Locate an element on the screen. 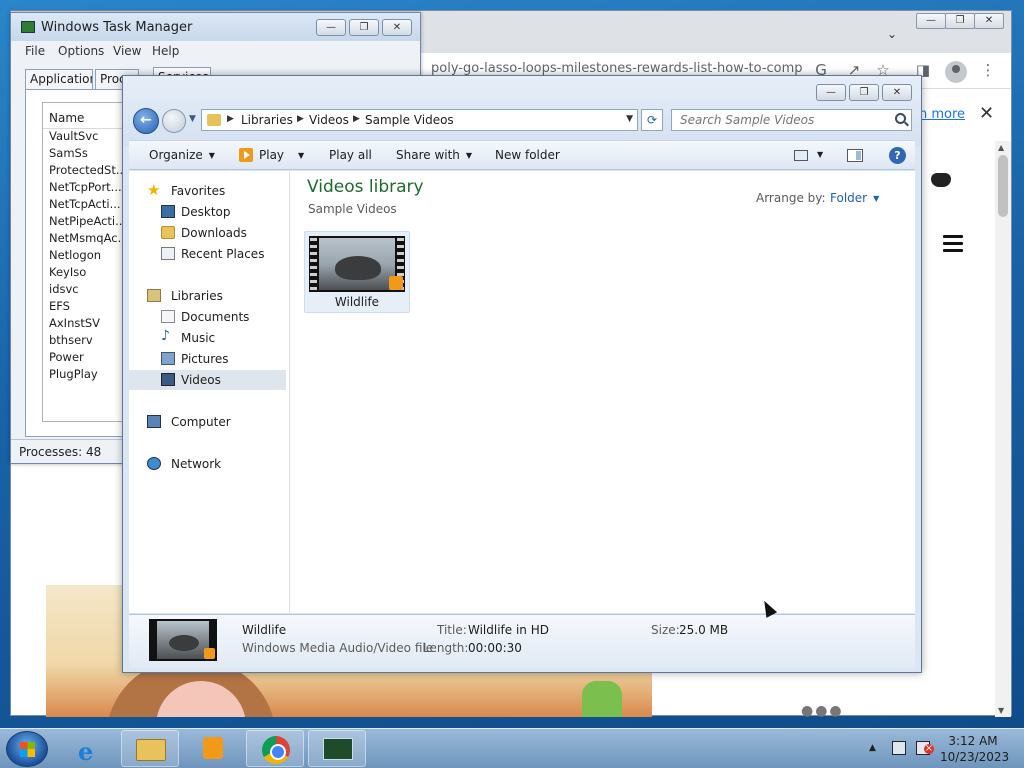 Image resolution: width=1024 pixels, height=768 pixels. tm-maximize-button: ❐ is located at coordinates (364, 27).